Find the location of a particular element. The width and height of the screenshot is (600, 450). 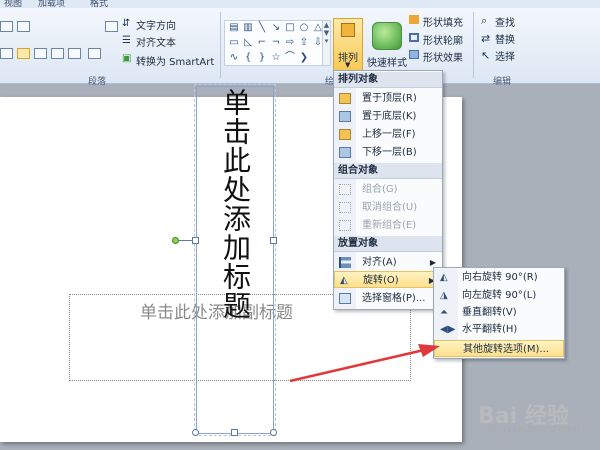

shapes-gallery: ▤ ▥ ╲ ↘ □ ○ △ ▭ ◺ ⌐ ¬ ⇨ ⇧ ⇩ ∿ { } ☆ ⌒ ❯ is located at coordinates (274, 43).